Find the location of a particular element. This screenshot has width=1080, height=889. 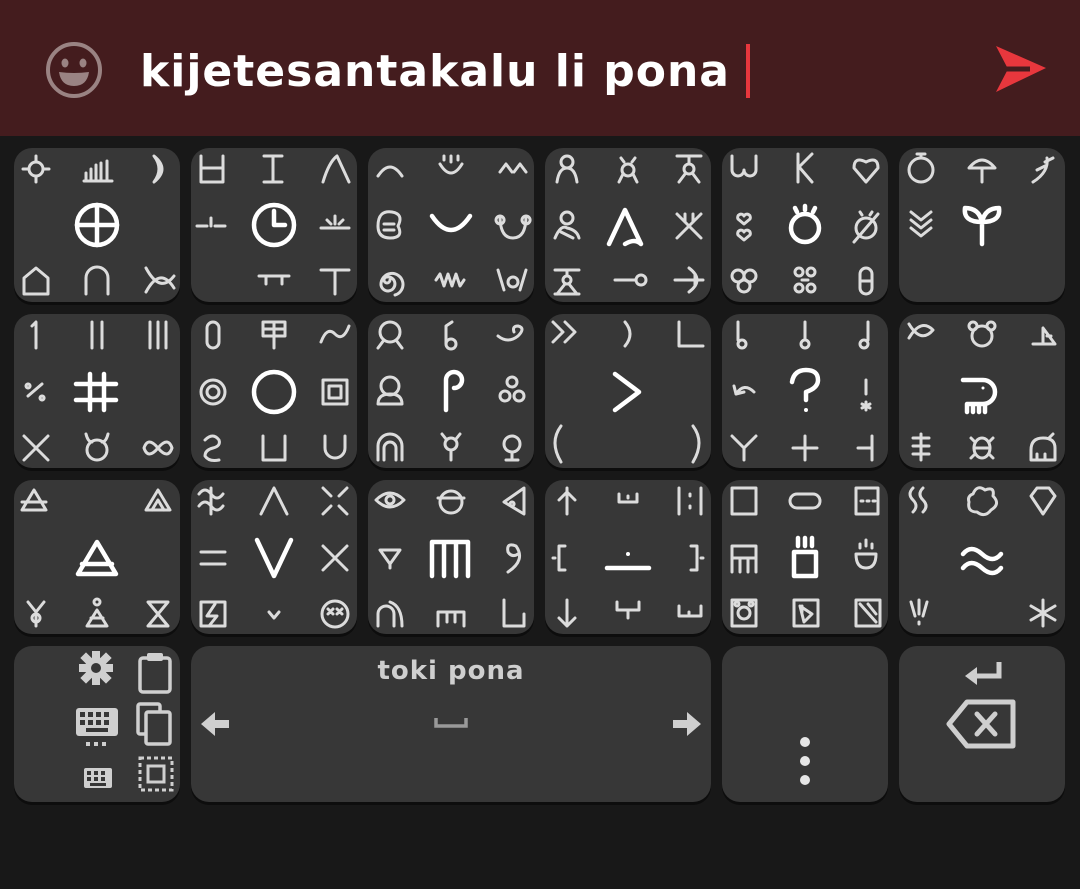

glyph-nena-stack is located at coordinates (158, 500).